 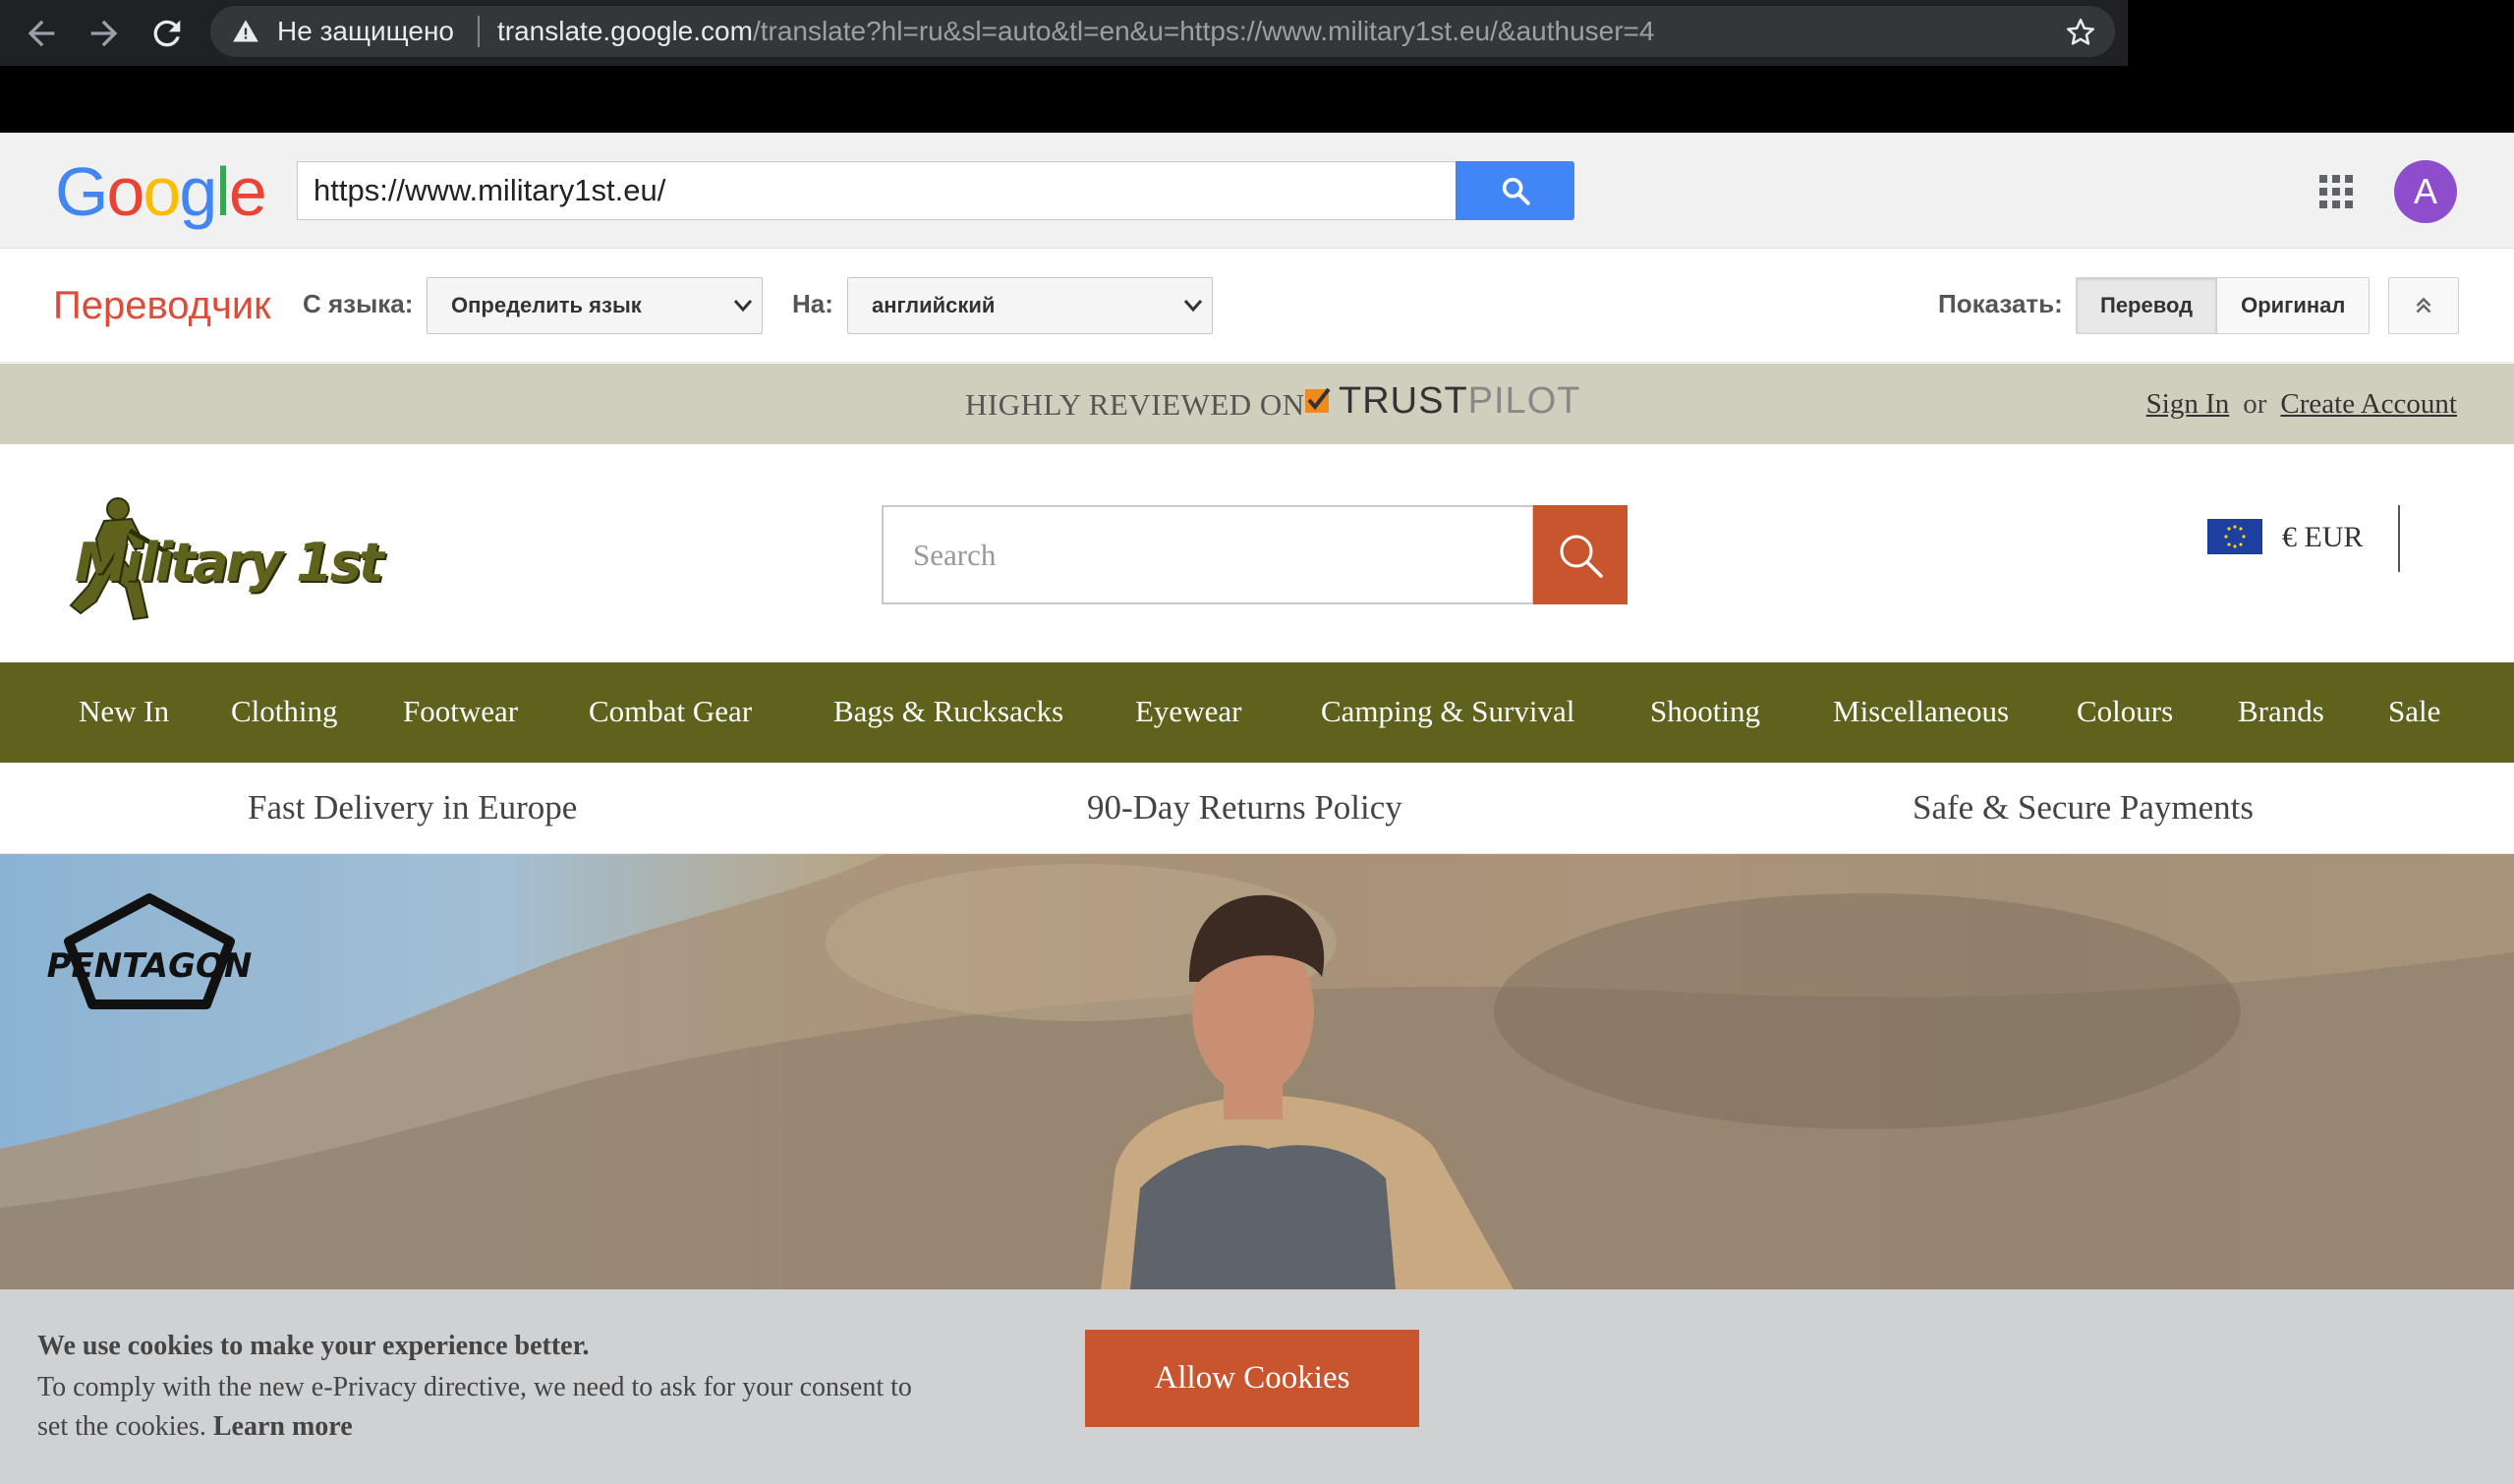 I want to click on insecure-label: Не защищено, so click(x=365, y=31).